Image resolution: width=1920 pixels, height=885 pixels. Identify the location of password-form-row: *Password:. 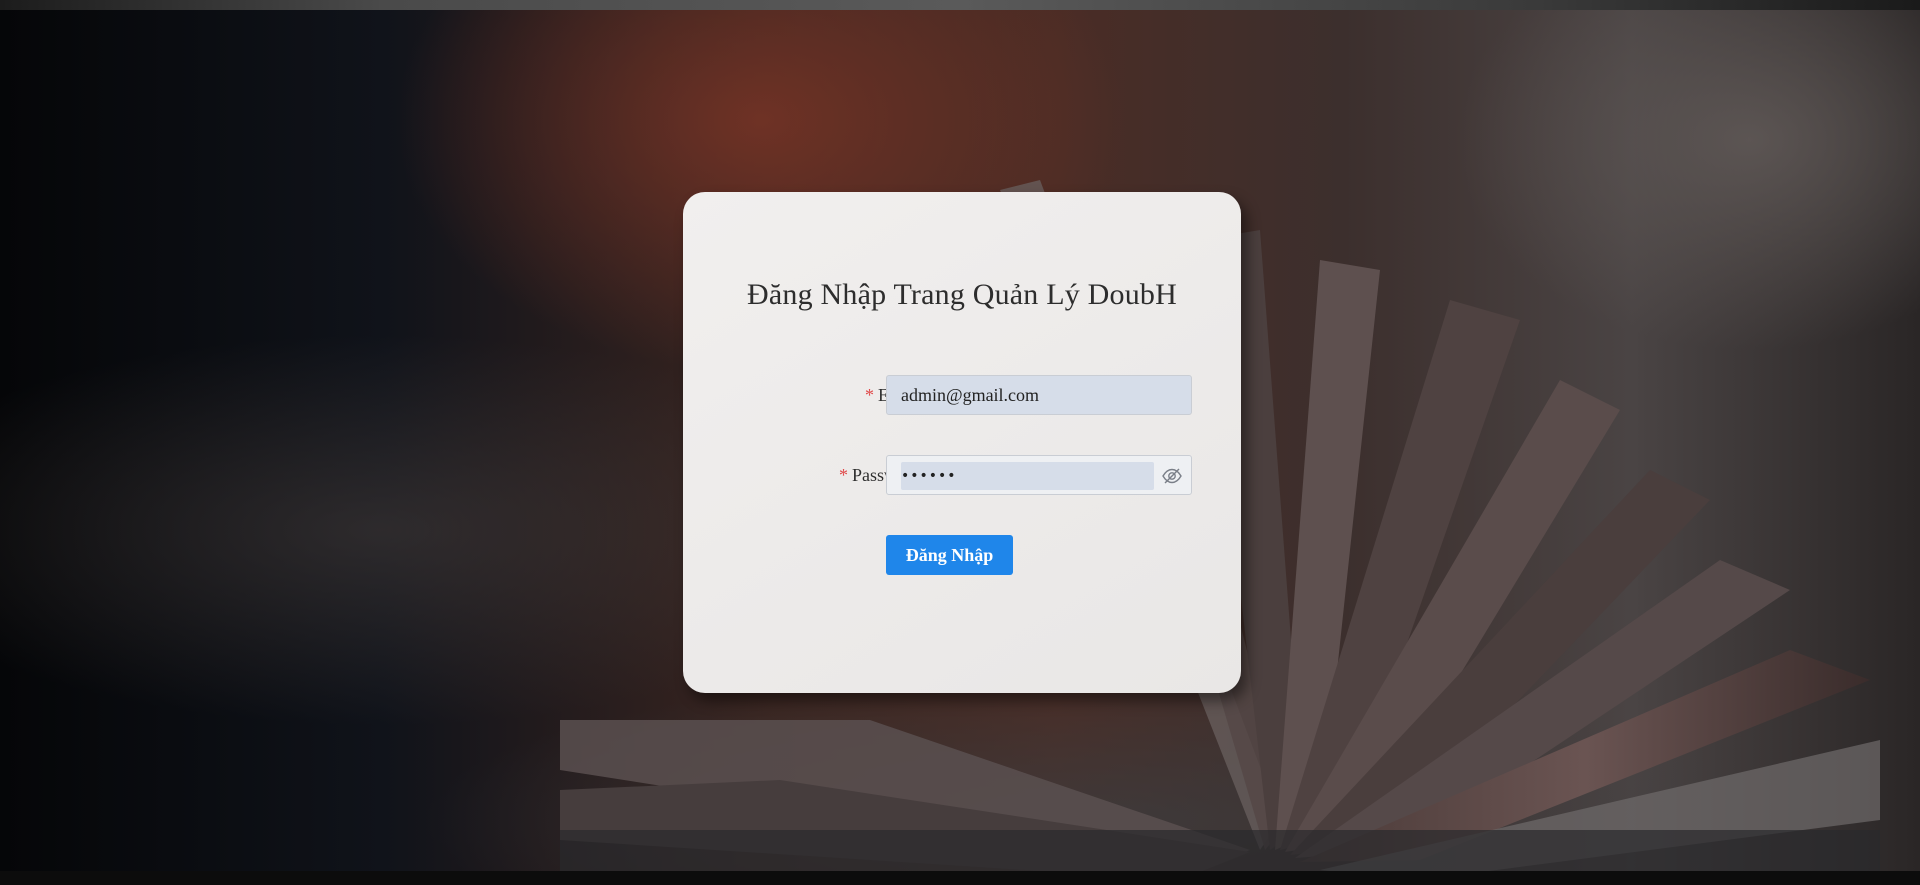
(962, 475).